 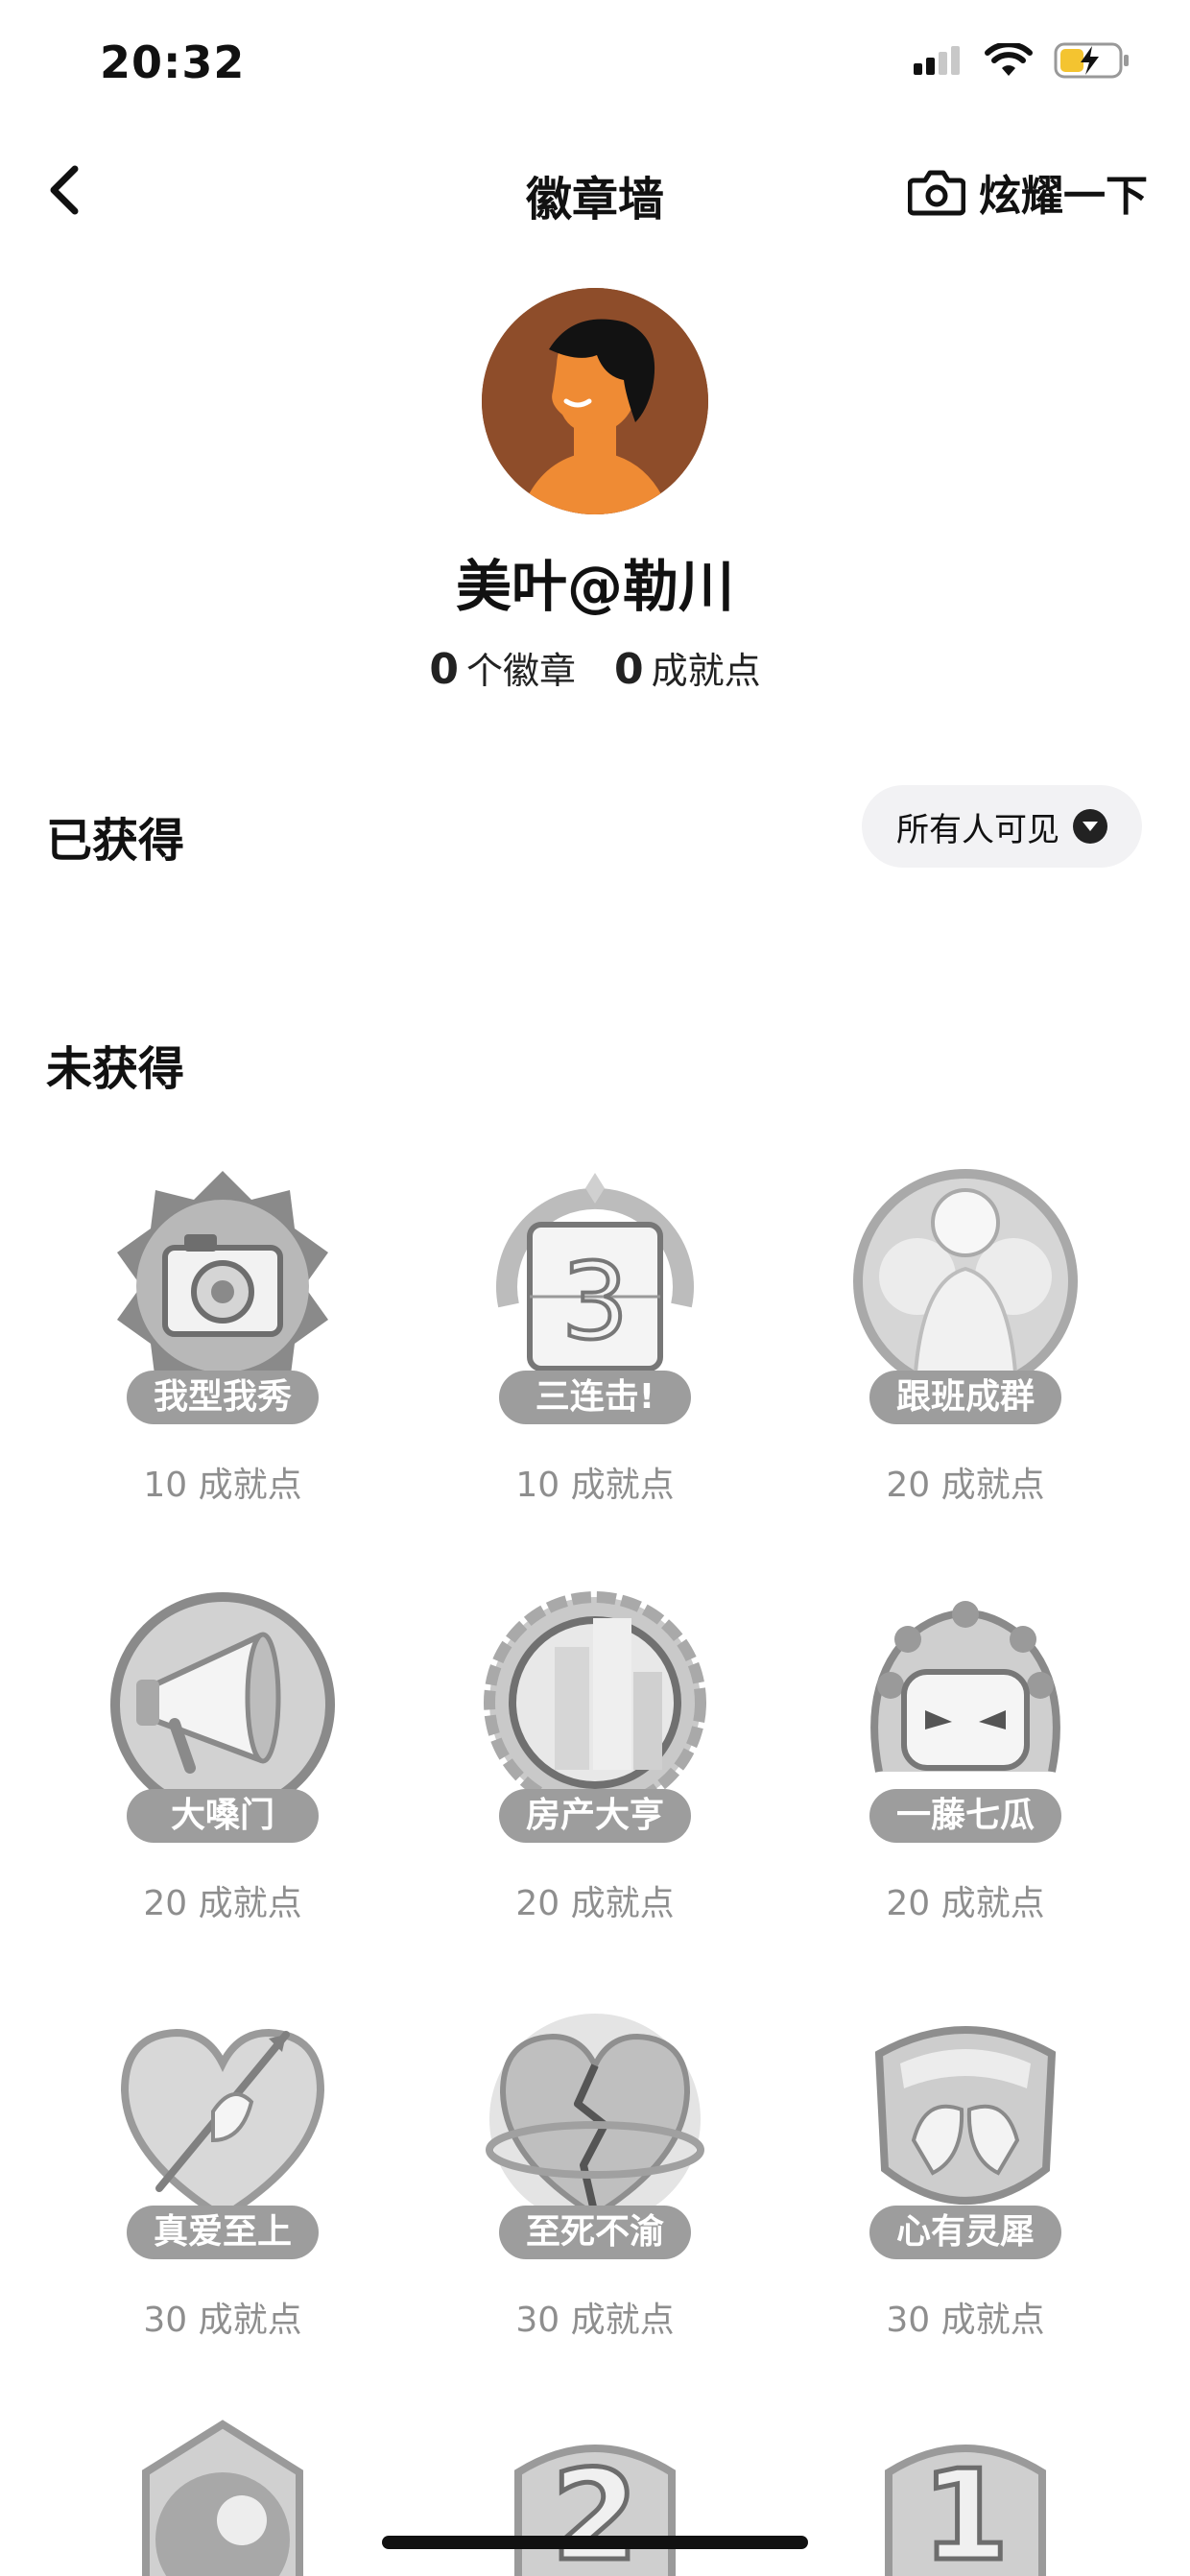 What do you see at coordinates (595, 1301) in the screenshot?
I see `svg-text: 3` at bounding box center [595, 1301].